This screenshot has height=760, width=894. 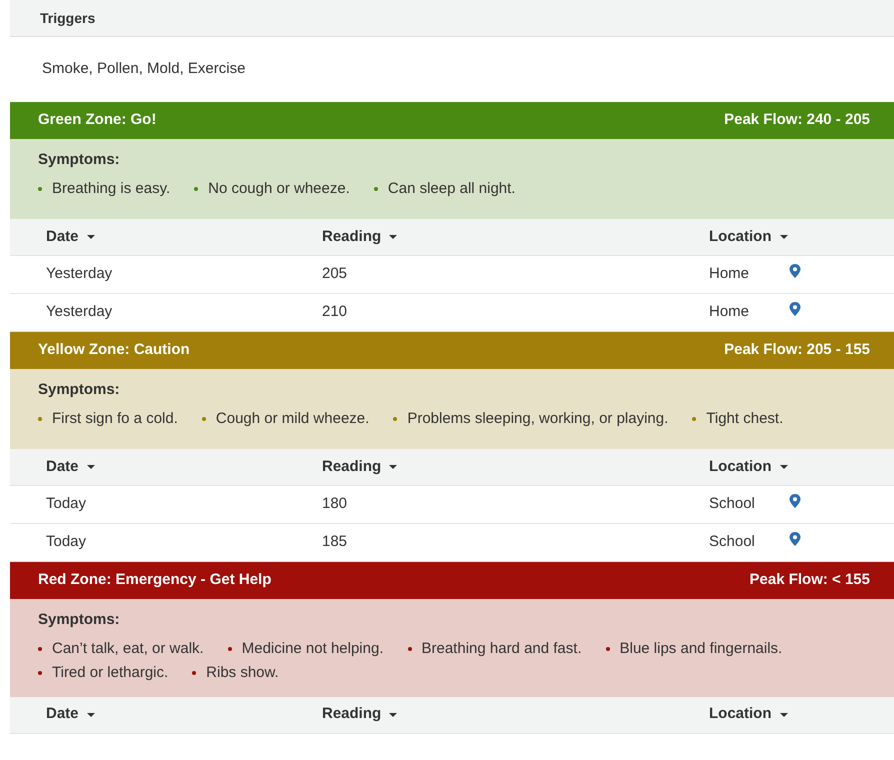 I want to click on symptom-text: Breathing hard and fast., so click(x=502, y=648).